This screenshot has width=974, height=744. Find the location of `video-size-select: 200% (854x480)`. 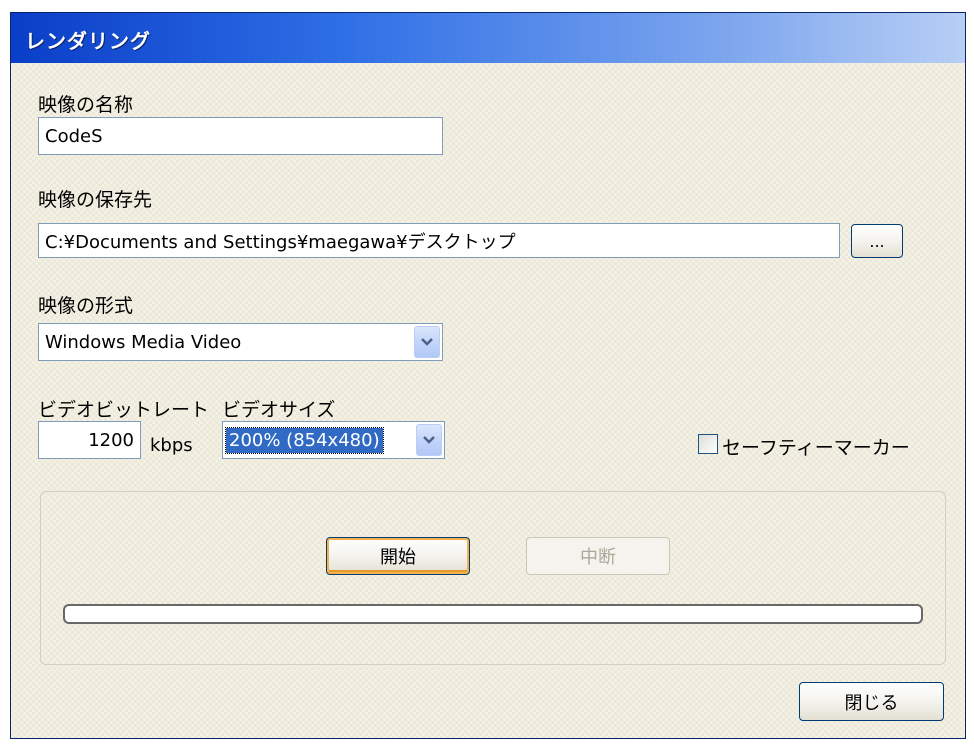

video-size-select: 200% (854x480) is located at coordinates (333, 440).